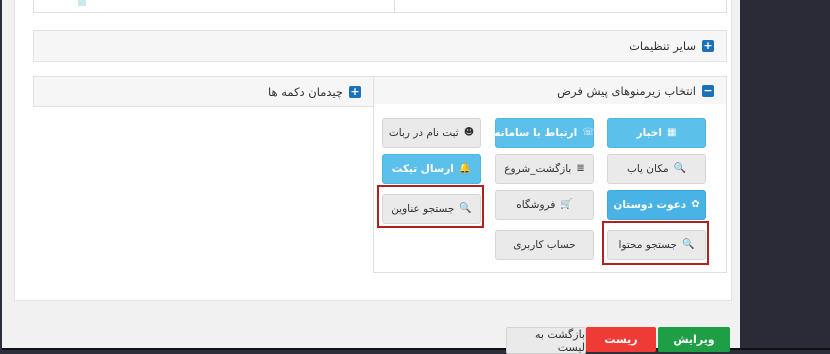  I want to click on submenu-button-account: حساب کاربری, so click(544, 245).